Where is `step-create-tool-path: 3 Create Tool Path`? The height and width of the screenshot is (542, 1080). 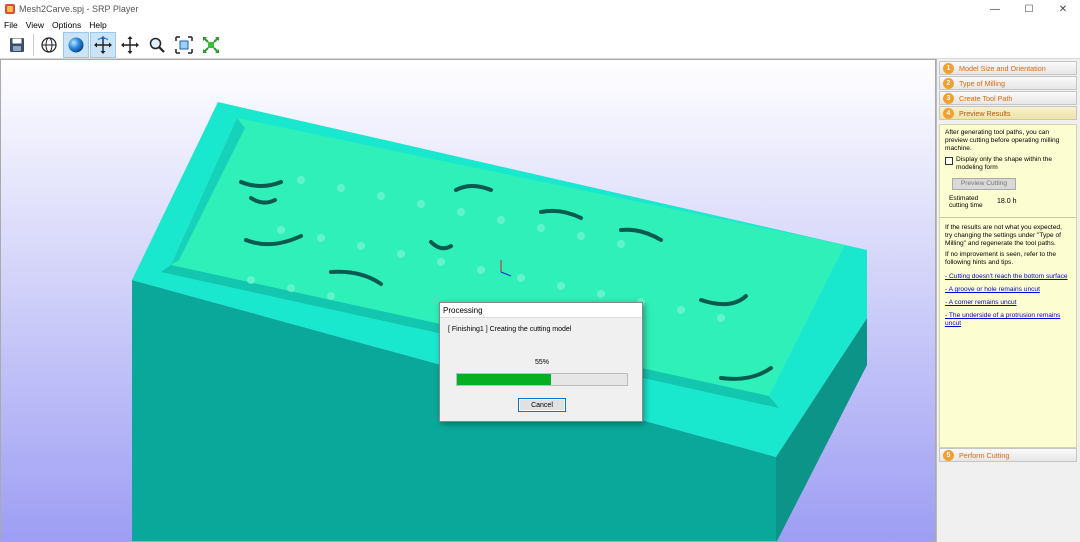 step-create-tool-path: 3 Create Tool Path is located at coordinates (1008, 98).